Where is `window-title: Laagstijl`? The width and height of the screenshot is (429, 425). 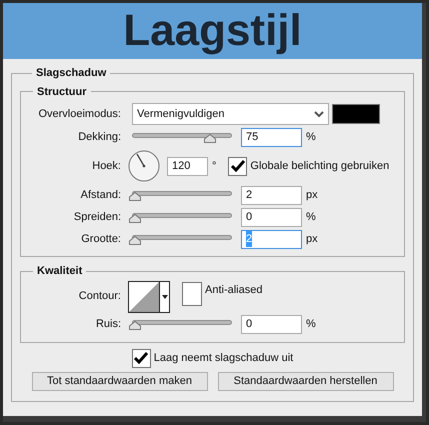
window-title: Laagstijl is located at coordinates (212, 31).